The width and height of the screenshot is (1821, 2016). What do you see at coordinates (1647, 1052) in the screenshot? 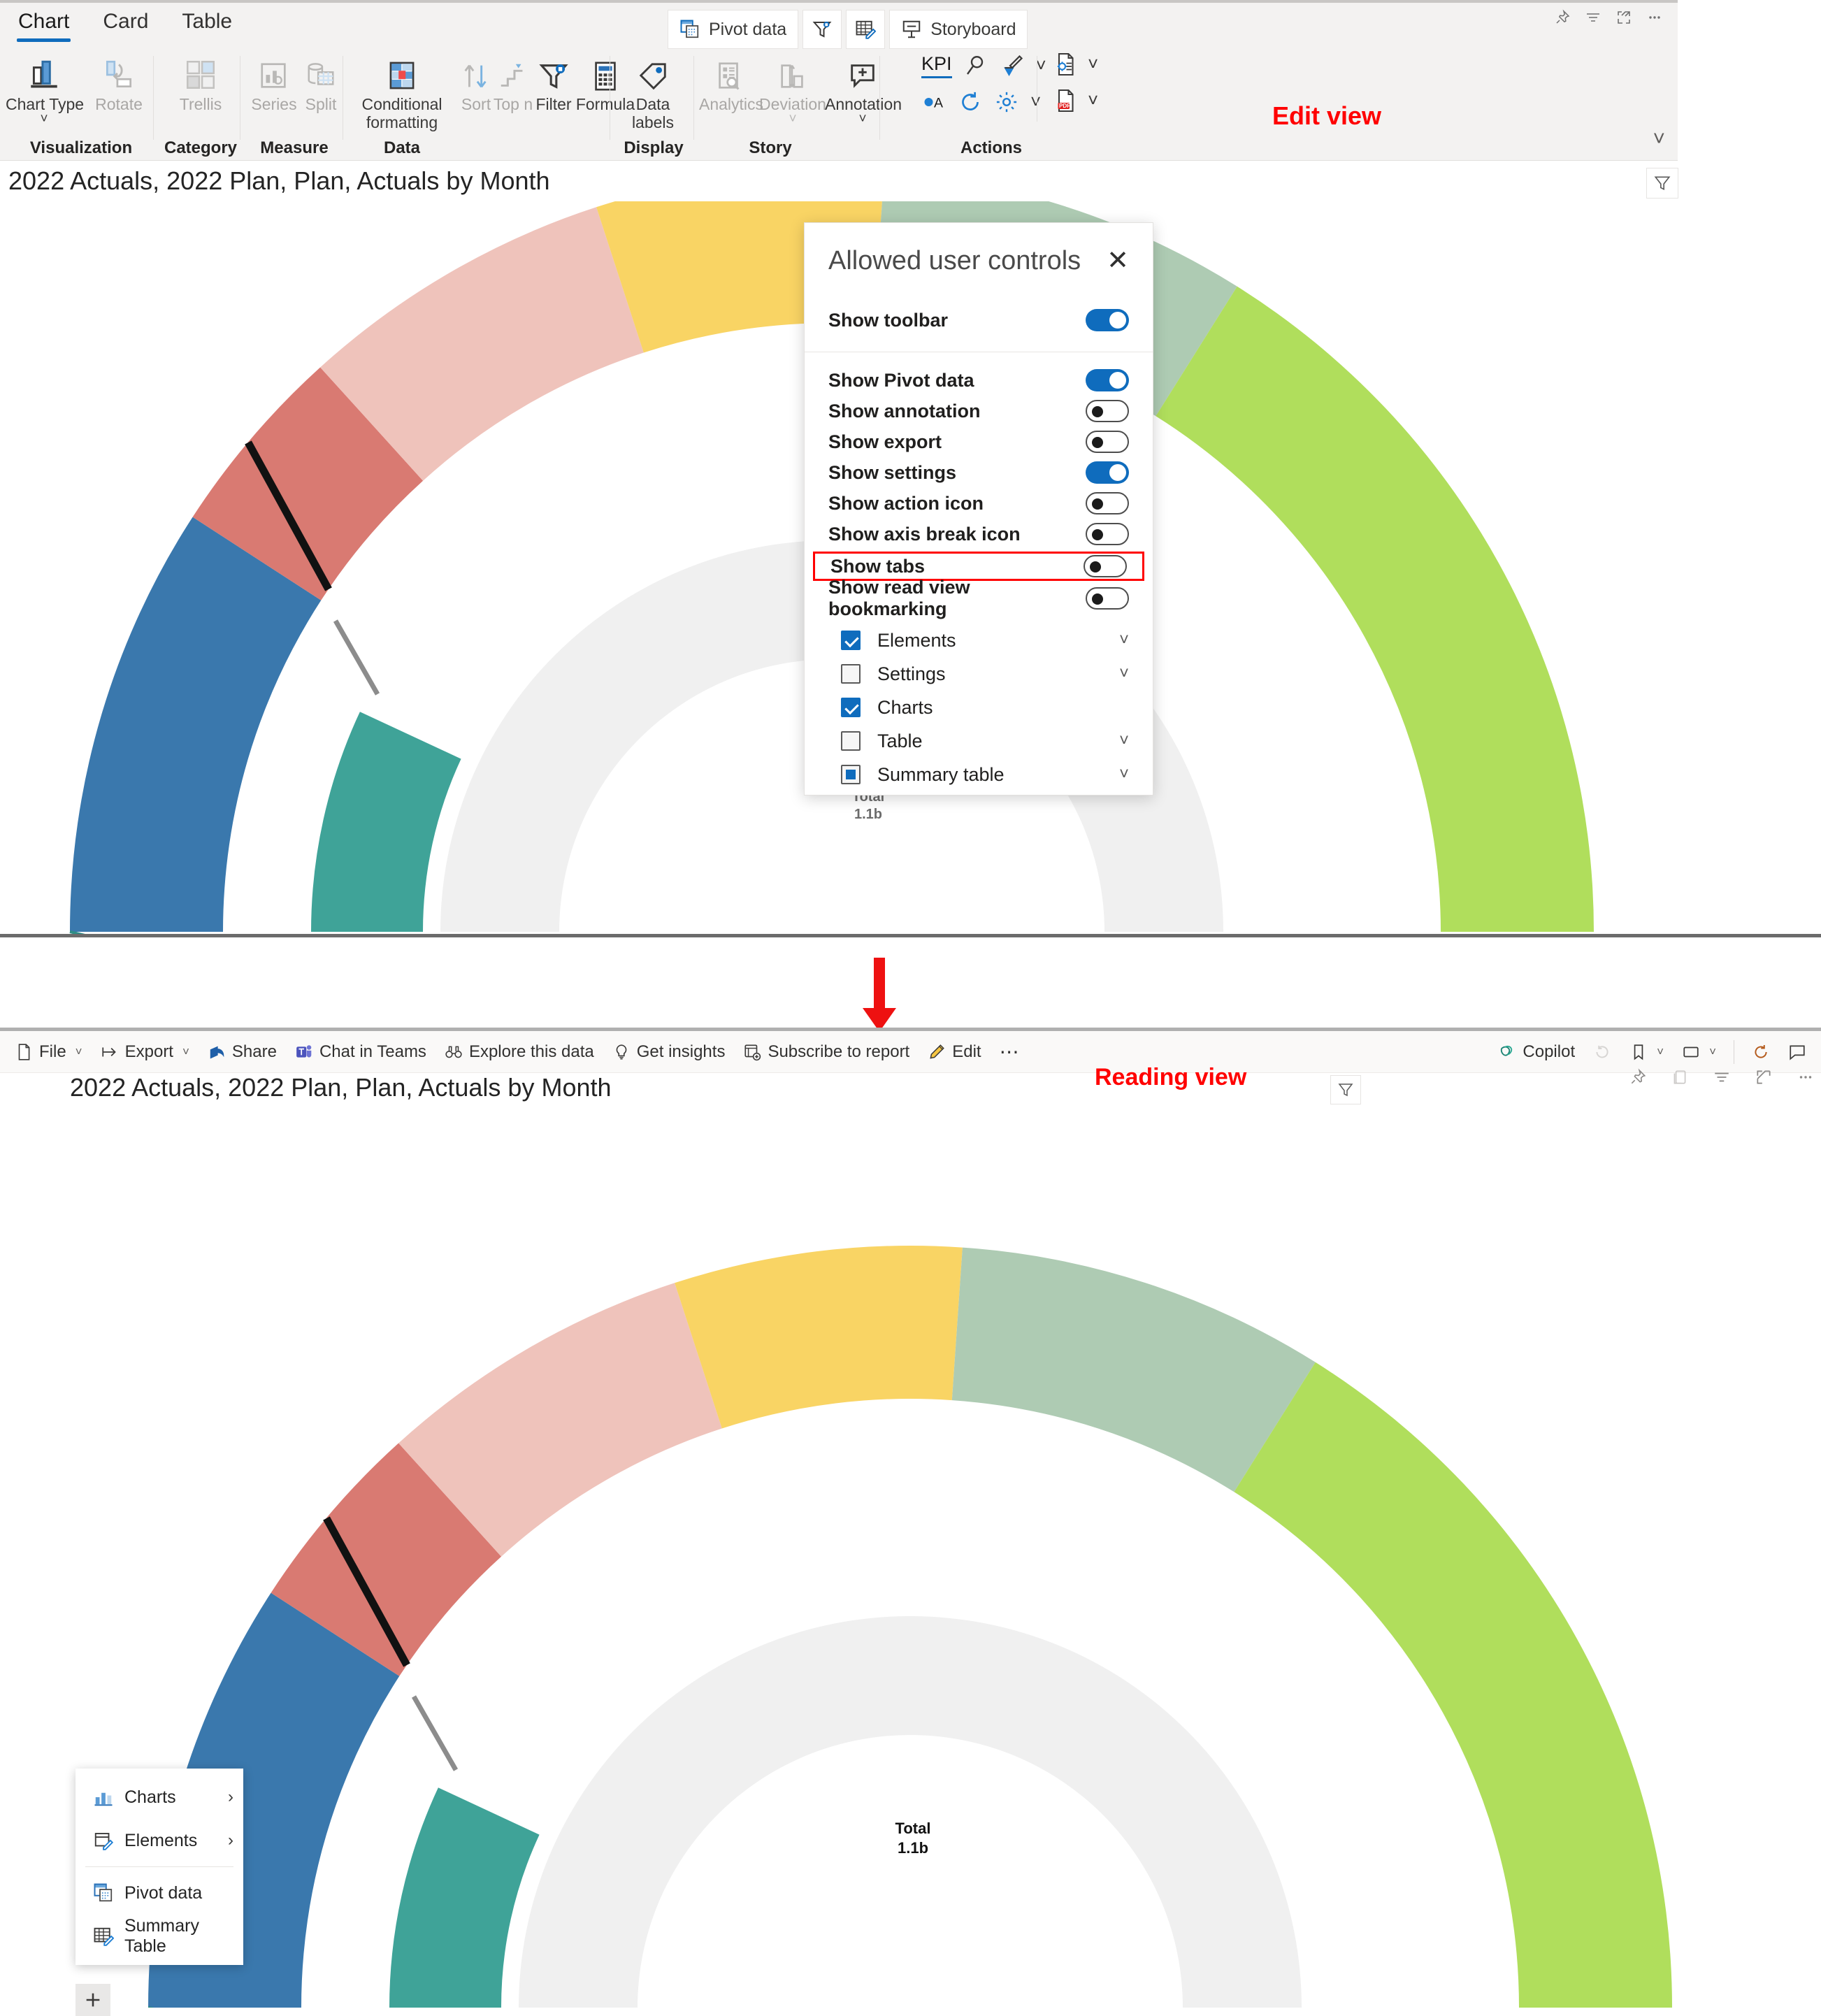
I see `toolbar-bookmark-button: ˅` at bounding box center [1647, 1052].